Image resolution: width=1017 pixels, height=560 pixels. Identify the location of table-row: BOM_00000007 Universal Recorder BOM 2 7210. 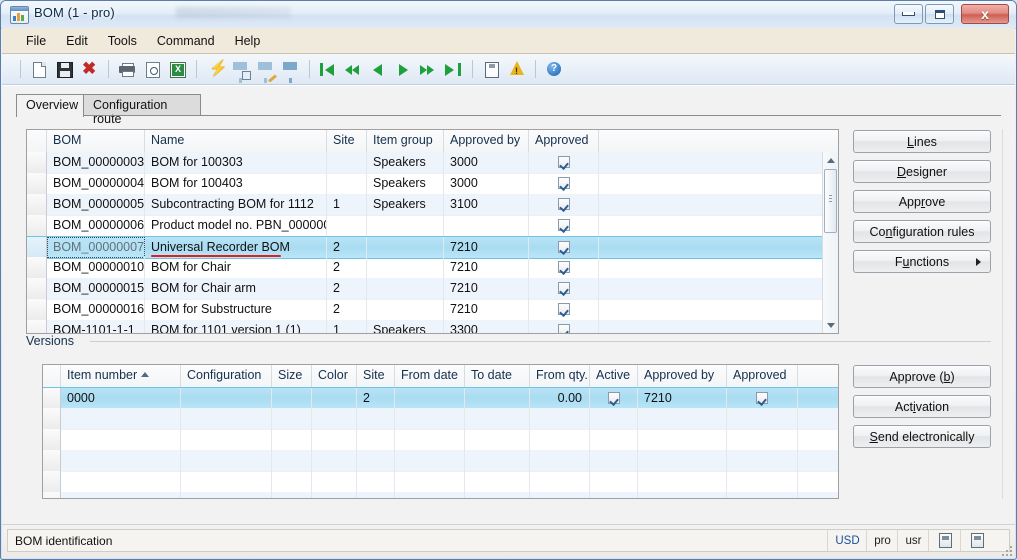
(432, 247).